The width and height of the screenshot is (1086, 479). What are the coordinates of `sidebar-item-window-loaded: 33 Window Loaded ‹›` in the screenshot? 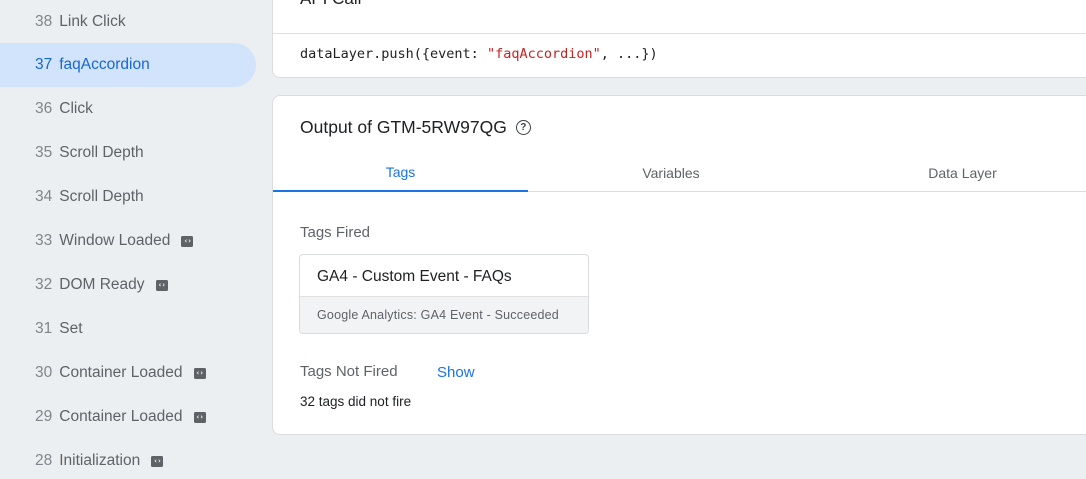 It's located at (128, 241).